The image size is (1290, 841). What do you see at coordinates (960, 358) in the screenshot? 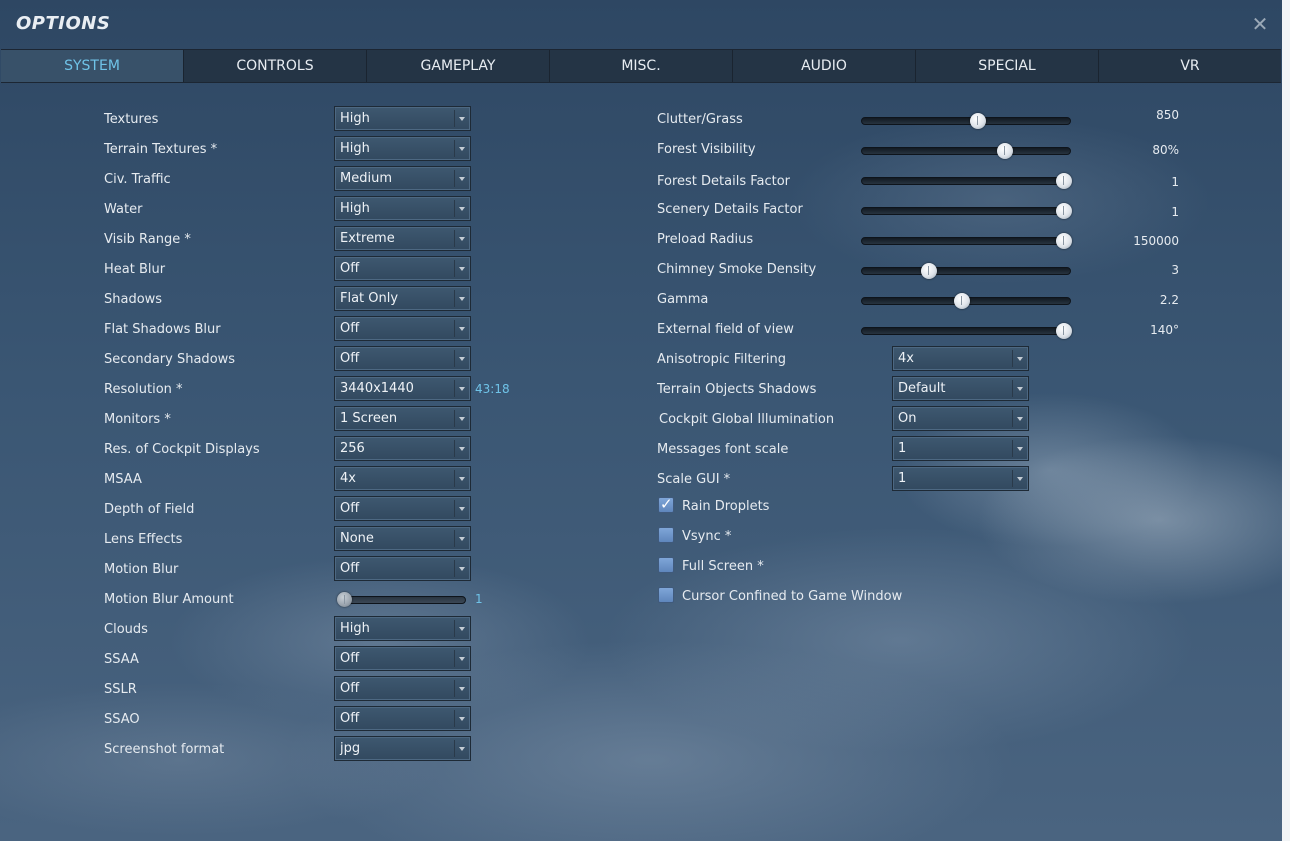
I see `anisotropic-dropdown: 4x` at bounding box center [960, 358].